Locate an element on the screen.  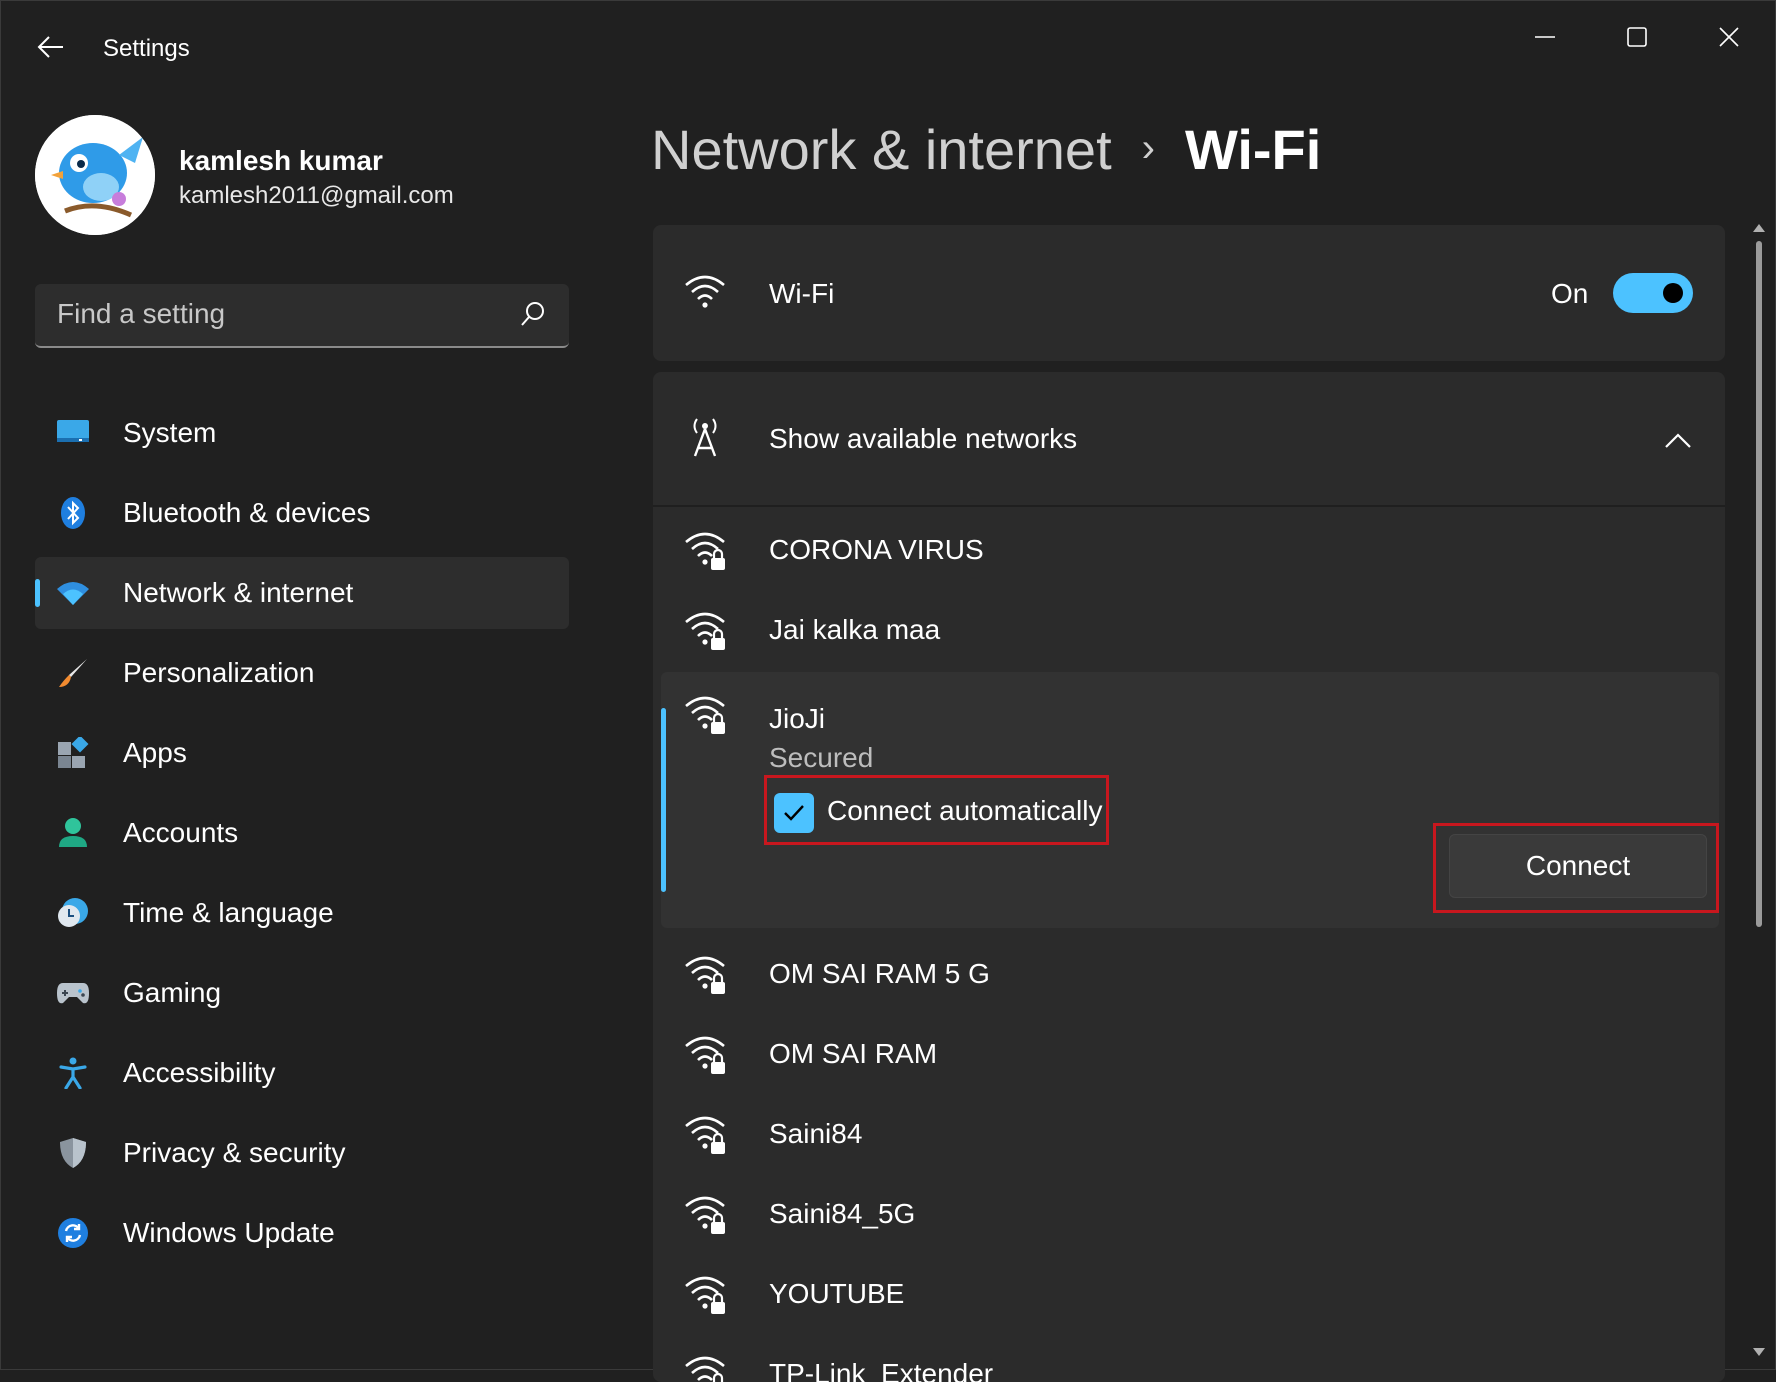
back-arrow-icon is located at coordinates (50, 47).